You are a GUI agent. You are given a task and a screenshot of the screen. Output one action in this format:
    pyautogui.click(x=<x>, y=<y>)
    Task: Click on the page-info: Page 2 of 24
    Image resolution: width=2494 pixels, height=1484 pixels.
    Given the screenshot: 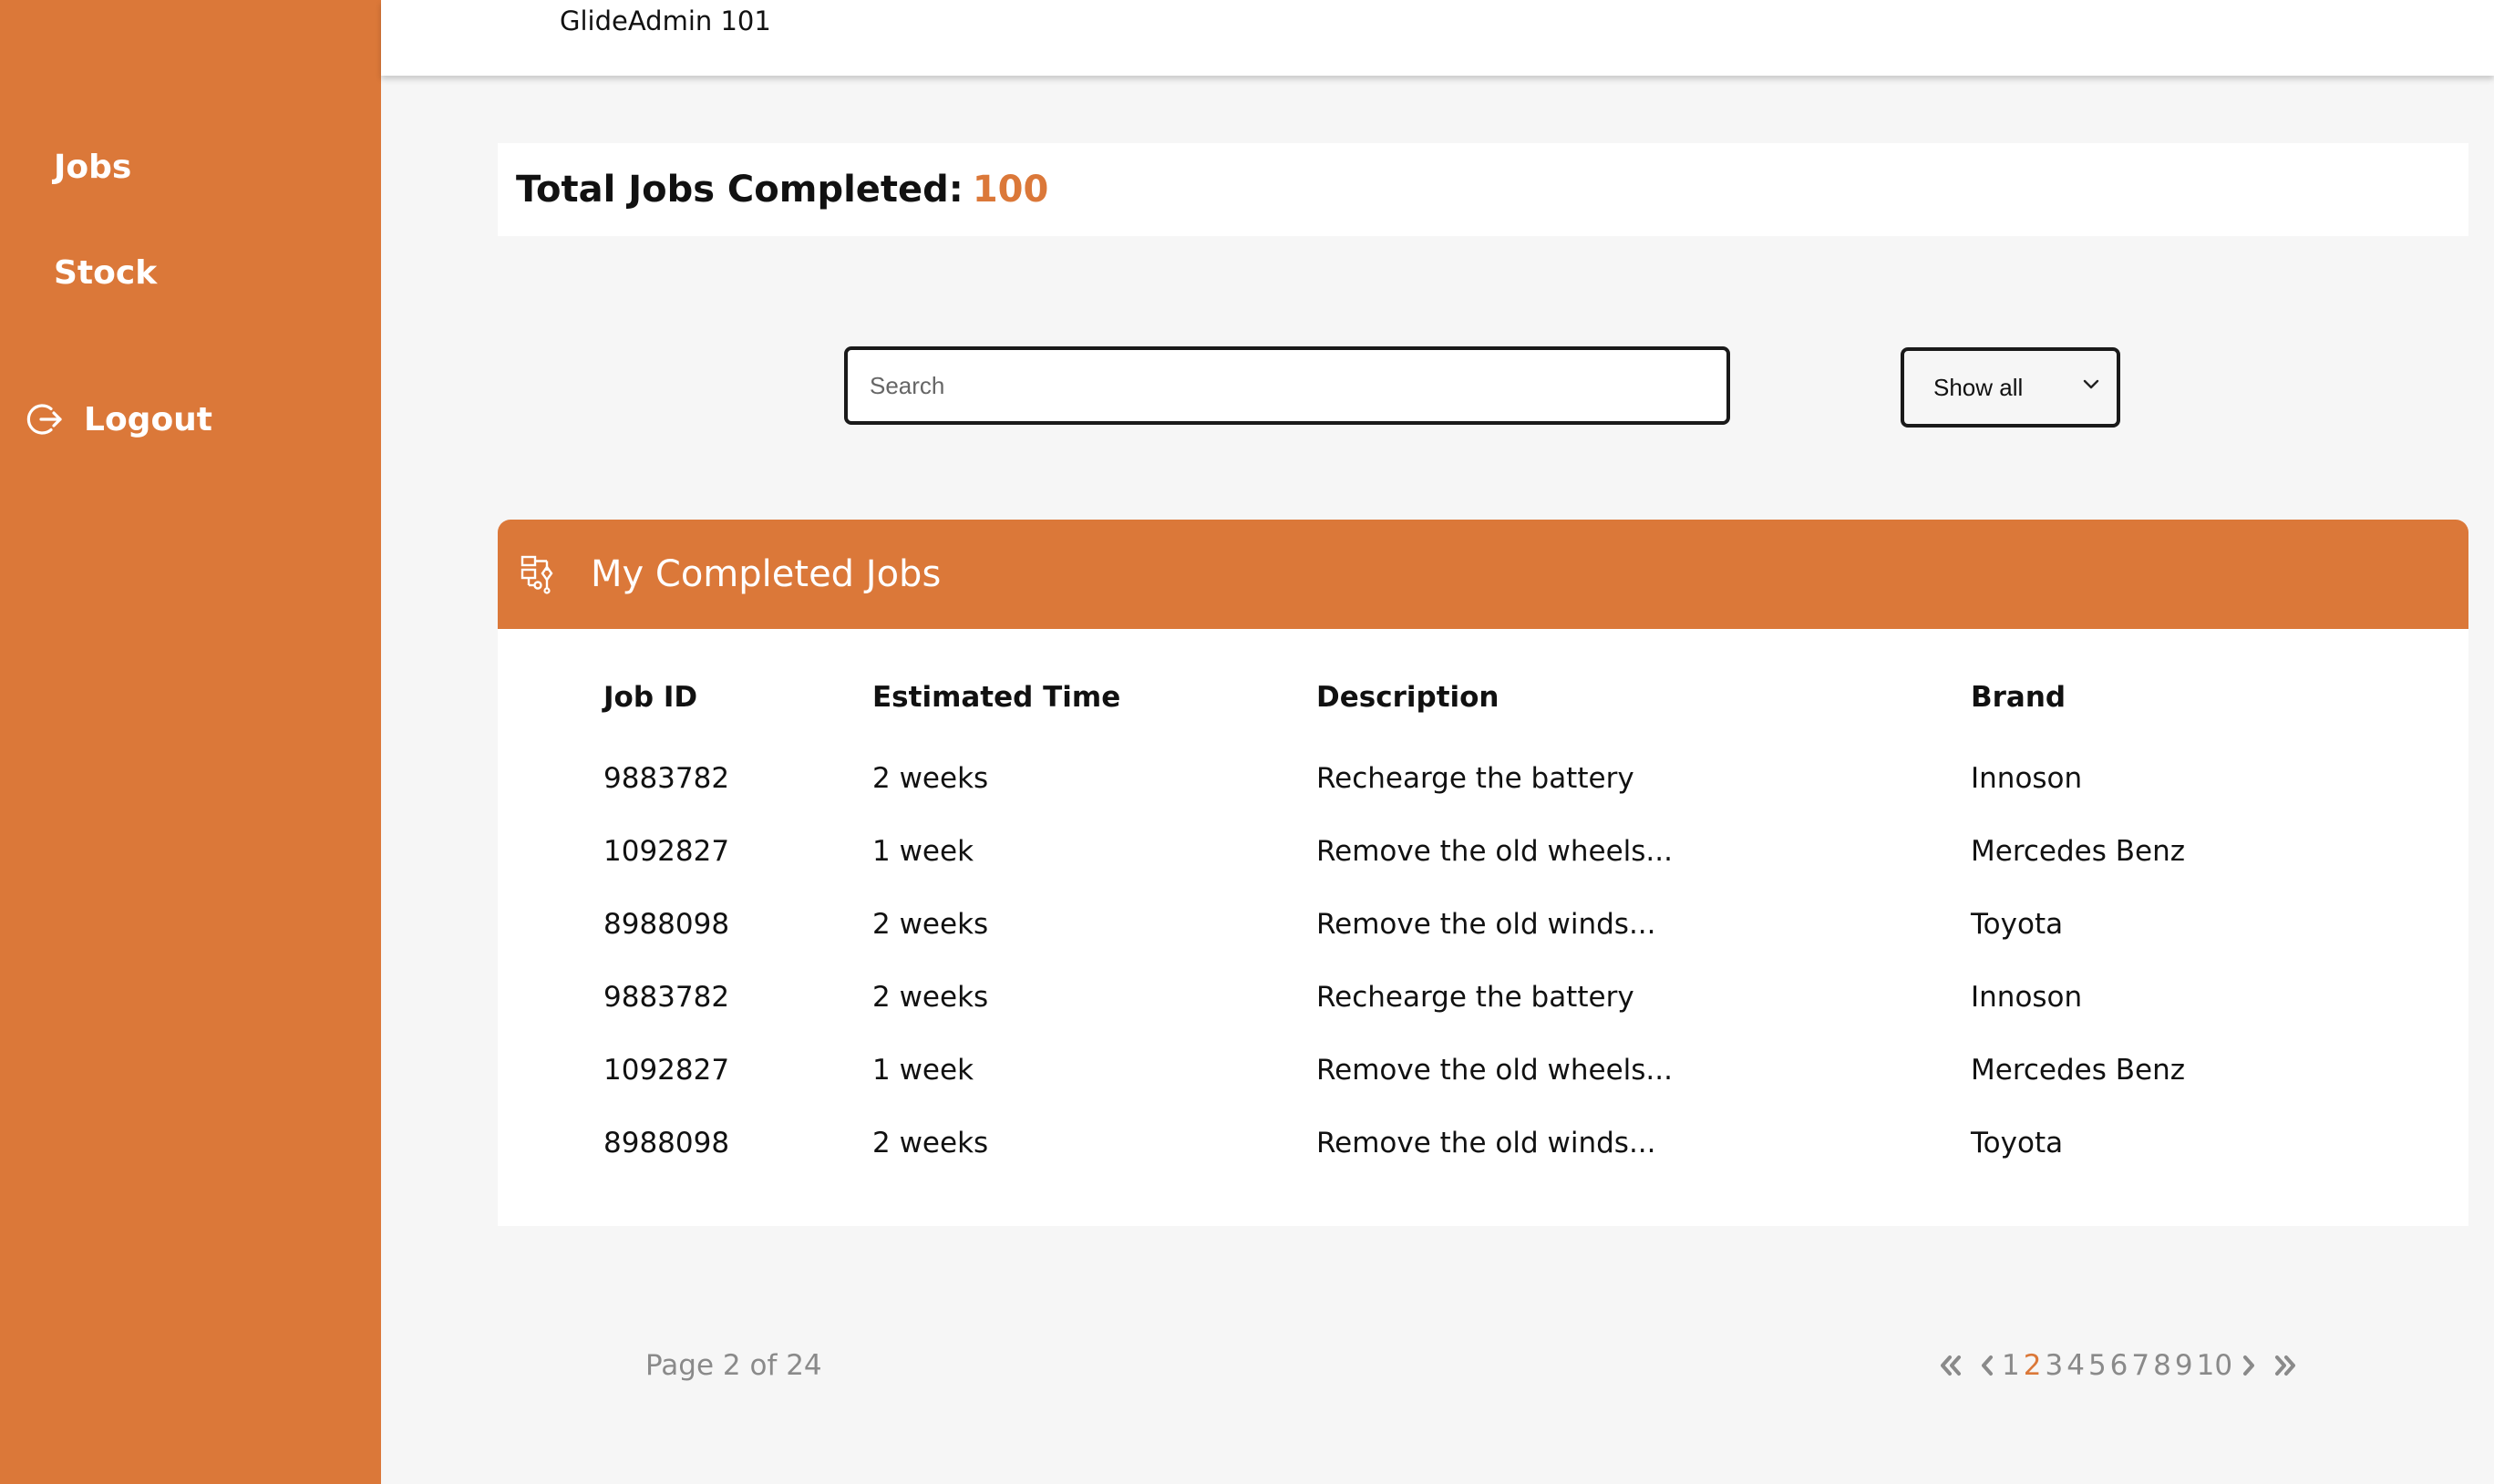 What is the action you would take?
    pyautogui.click(x=734, y=1365)
    